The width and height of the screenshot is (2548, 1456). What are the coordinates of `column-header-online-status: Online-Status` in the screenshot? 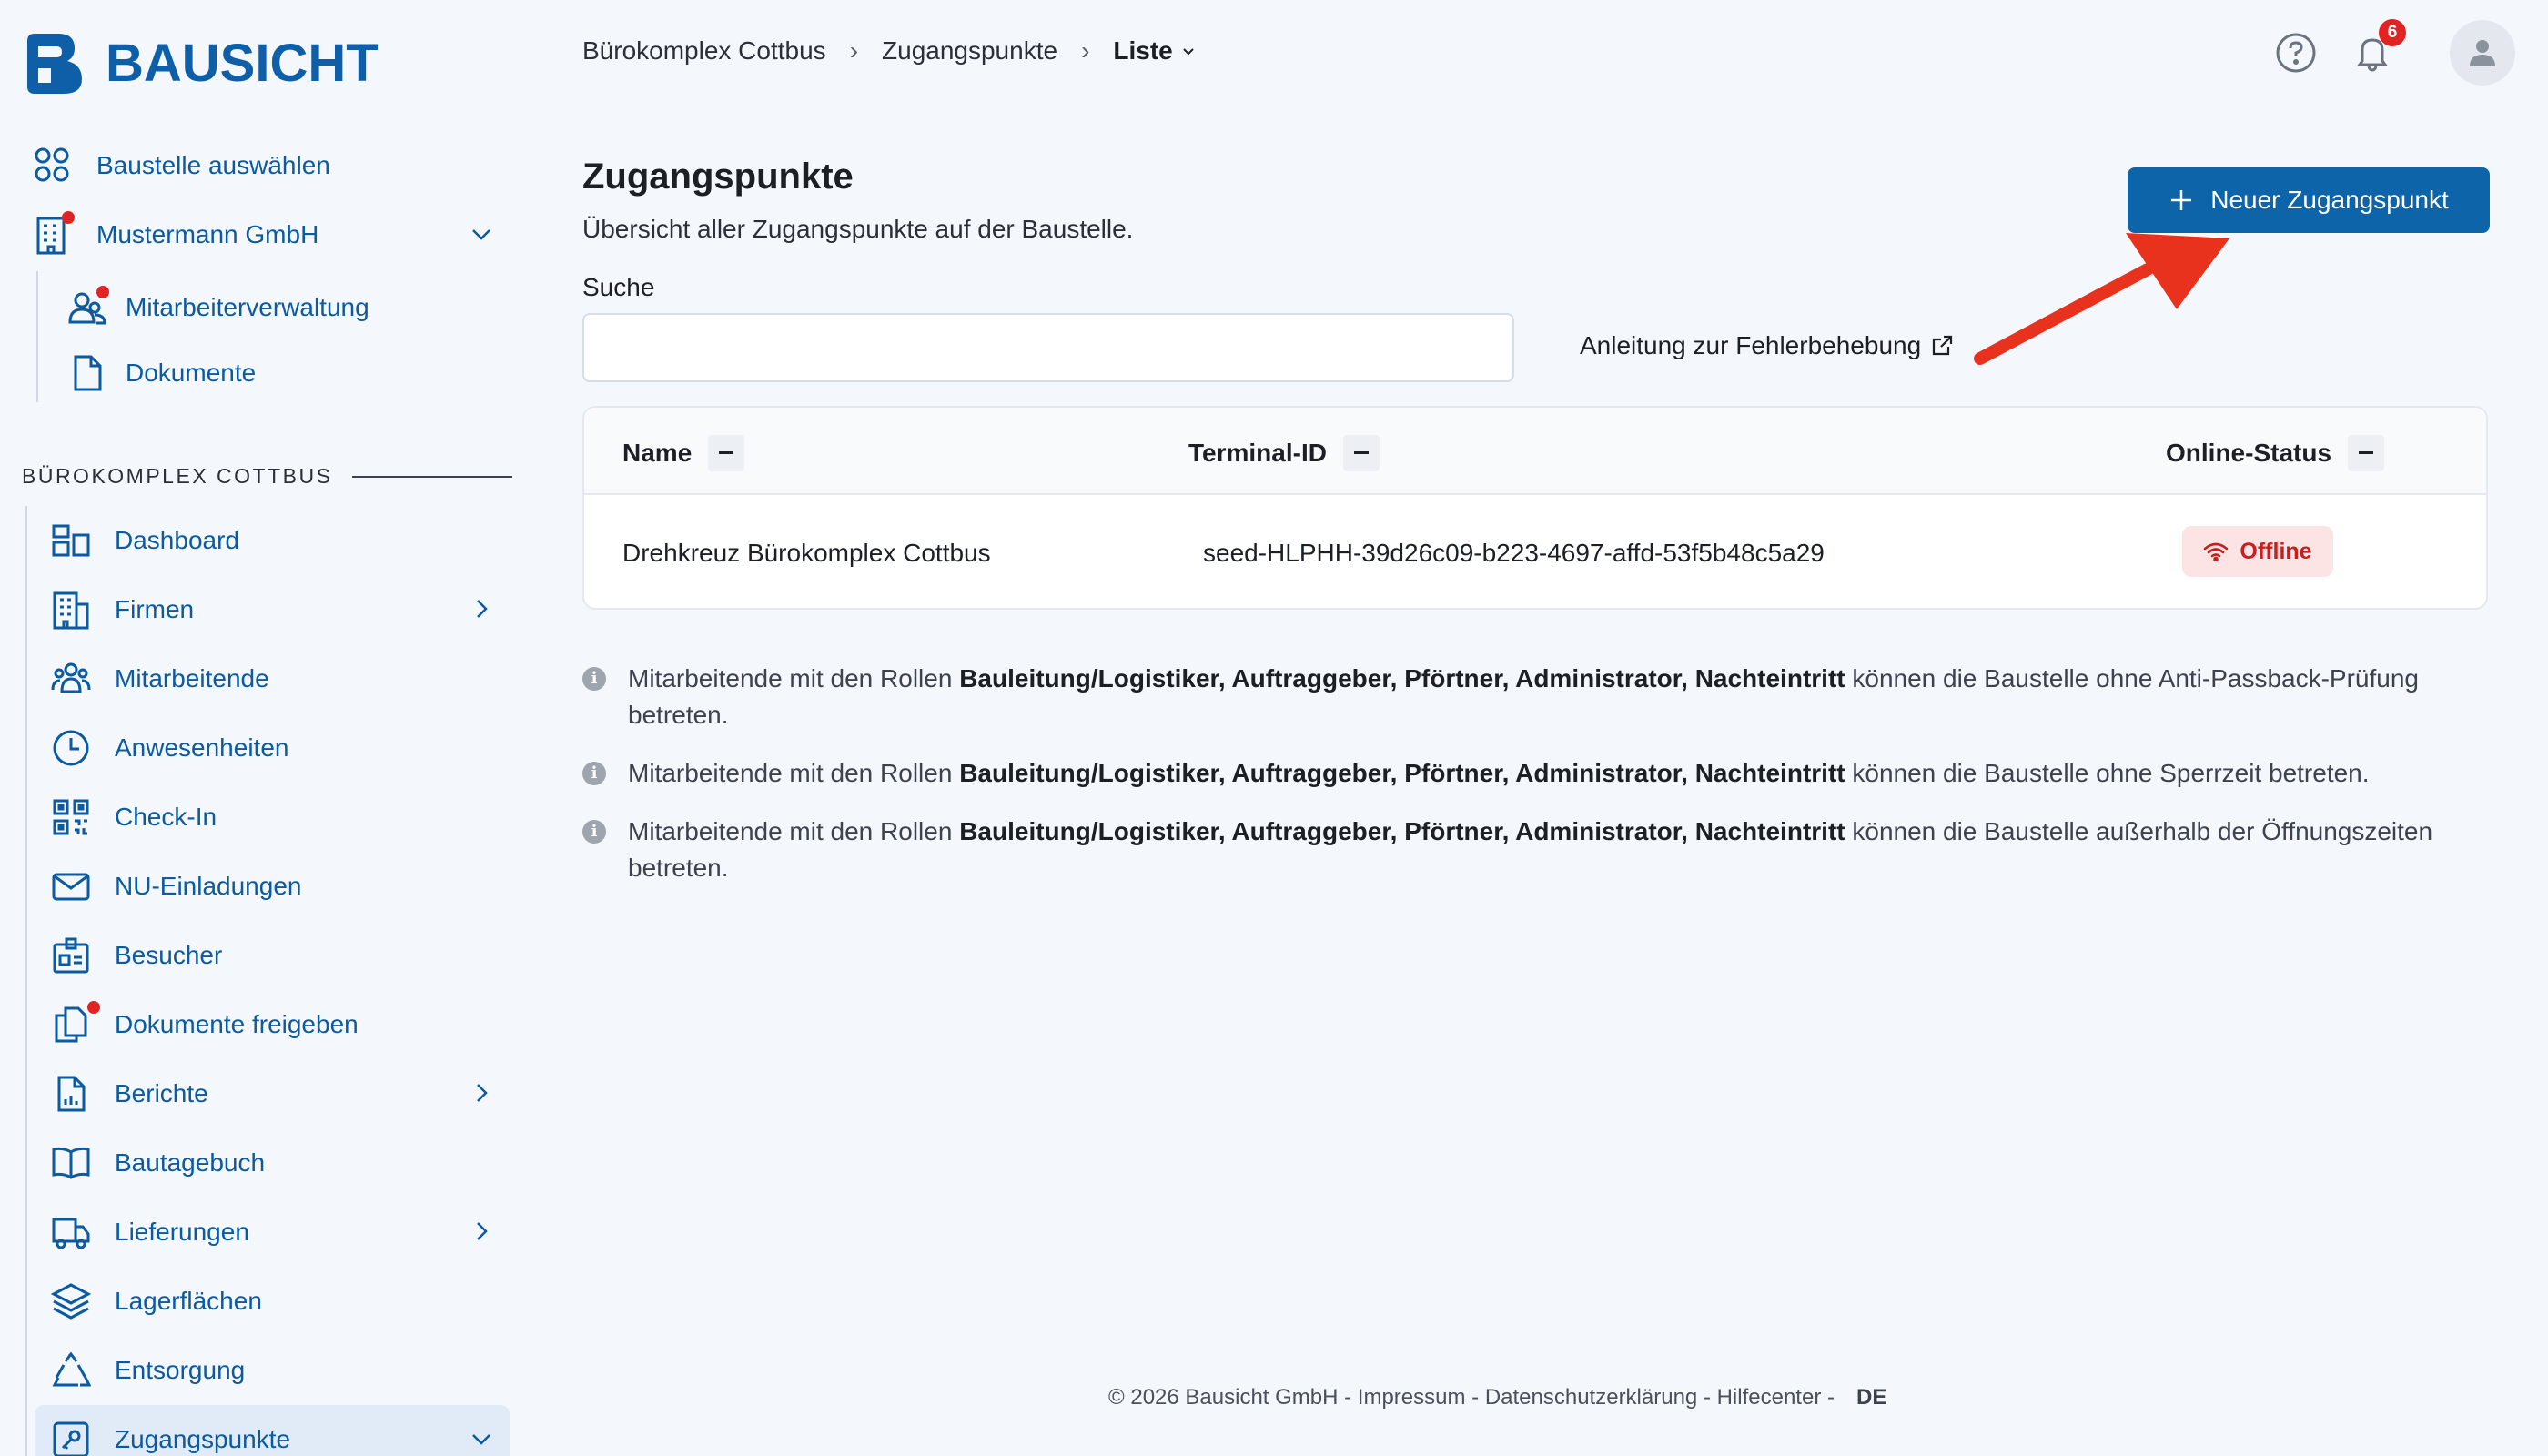 It's located at (2276, 453).